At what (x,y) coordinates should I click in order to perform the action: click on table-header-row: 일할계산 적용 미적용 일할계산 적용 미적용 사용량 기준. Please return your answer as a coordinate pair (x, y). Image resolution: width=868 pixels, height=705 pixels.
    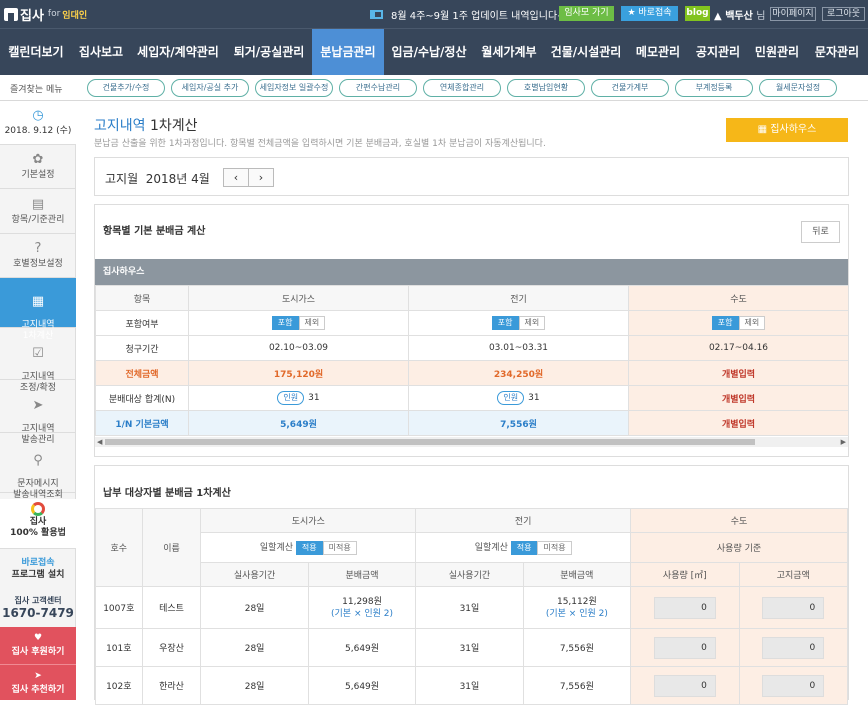
    Looking at the image, I should click on (472, 547).